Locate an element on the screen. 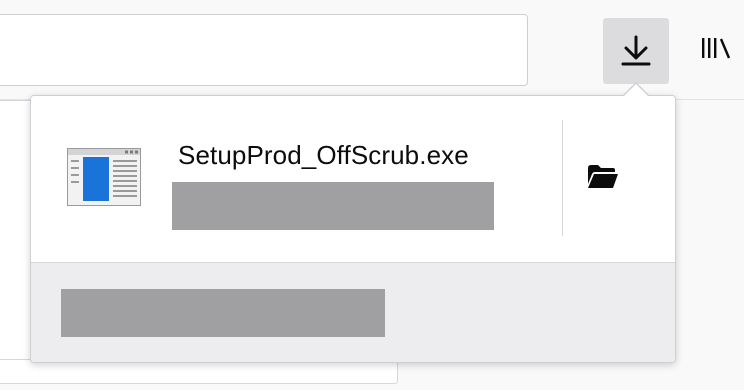  open-containing-folder-button is located at coordinates (603, 176).